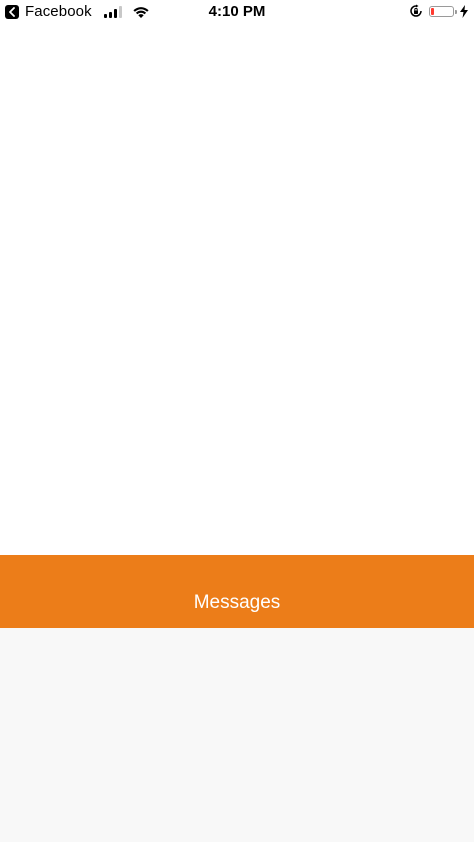 Image resolution: width=474 pixels, height=842 pixels. Describe the element at coordinates (432, 11) in the screenshot. I see `battery-level-fill` at that location.